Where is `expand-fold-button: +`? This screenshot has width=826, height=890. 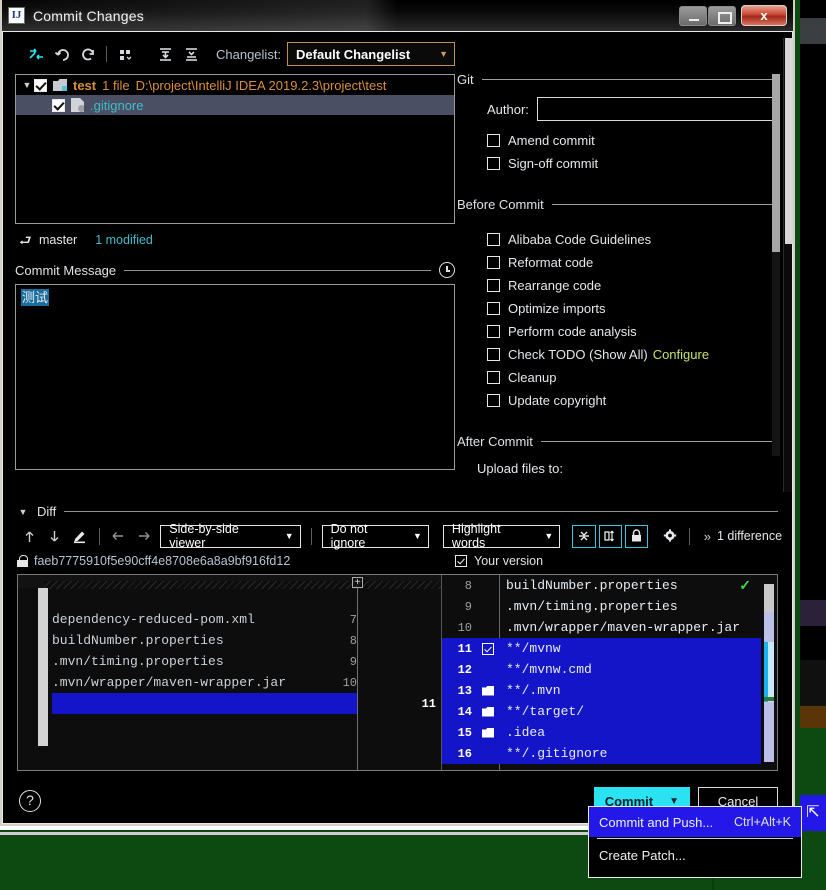 expand-fold-button: + is located at coordinates (357, 582).